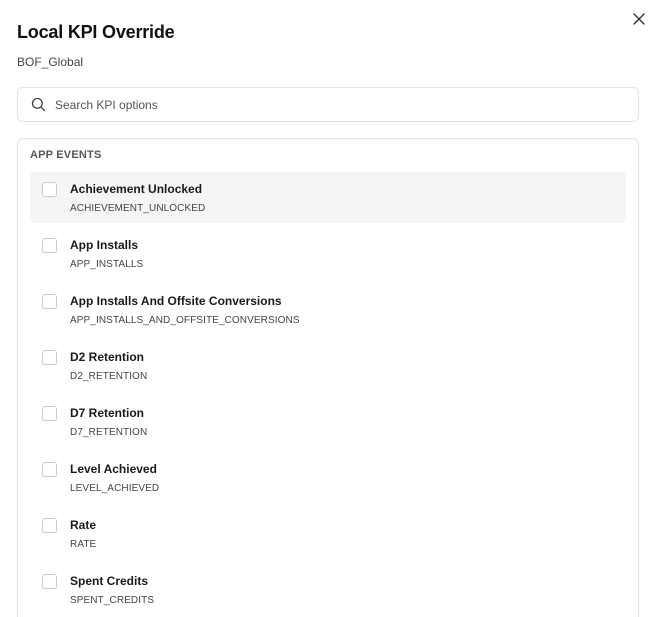 This screenshot has height=617, width=651. Describe the element at coordinates (107, 264) in the screenshot. I see `item-code: APP_INSTALLS` at that location.